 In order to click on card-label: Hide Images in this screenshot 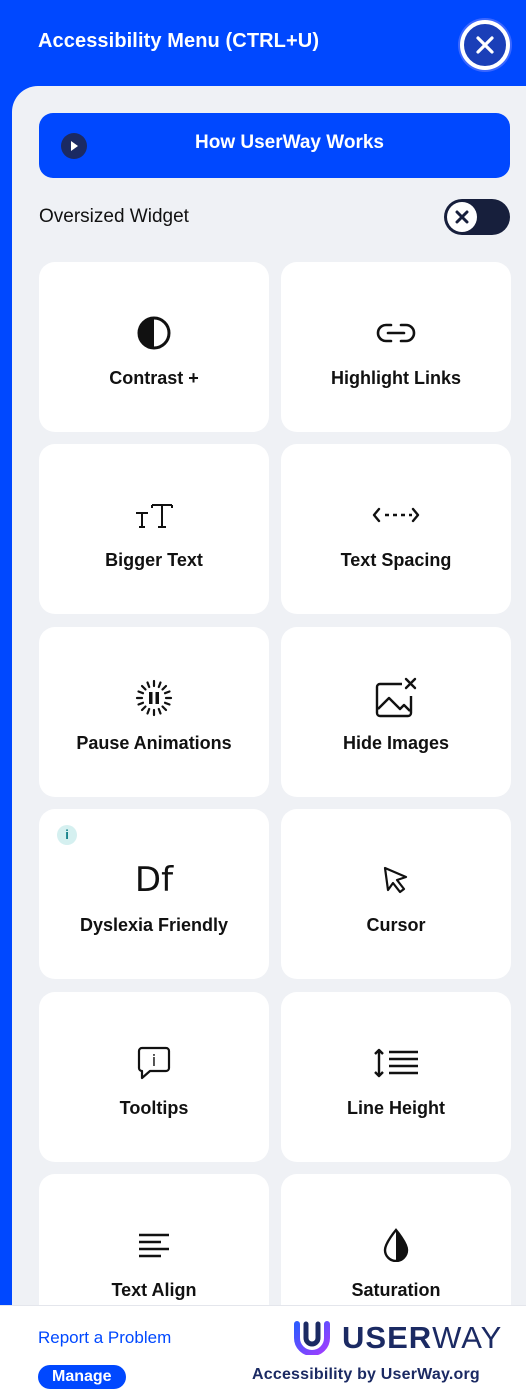, I will do `click(396, 743)`.